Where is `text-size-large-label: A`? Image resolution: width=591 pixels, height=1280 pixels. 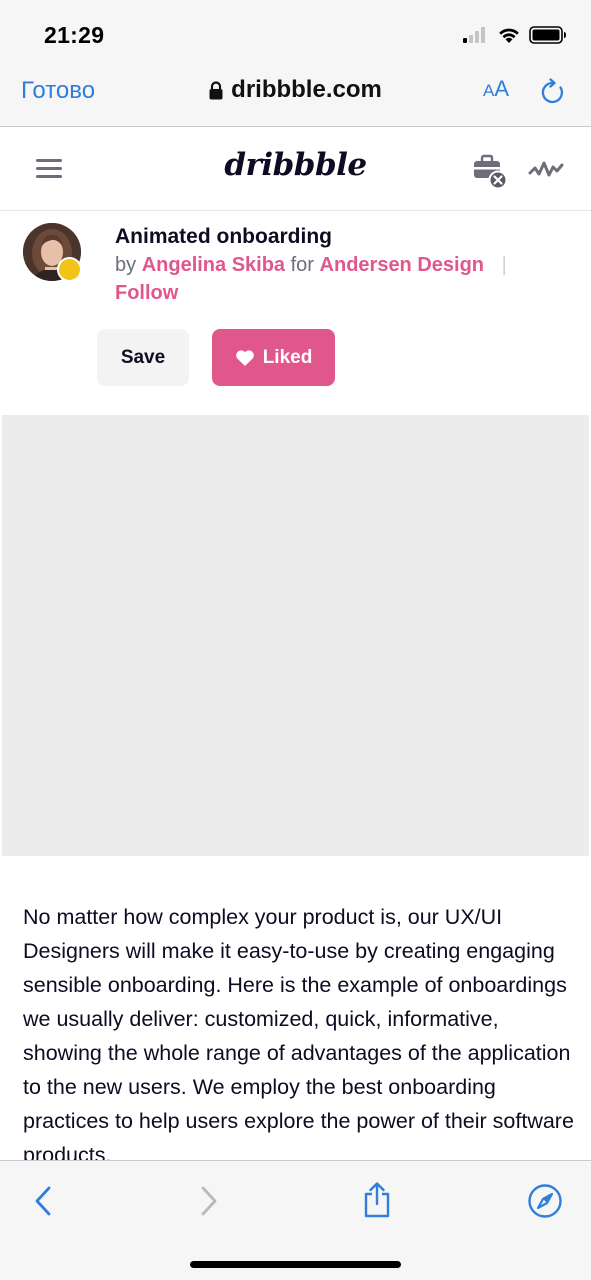 text-size-large-label: A is located at coordinates (502, 88).